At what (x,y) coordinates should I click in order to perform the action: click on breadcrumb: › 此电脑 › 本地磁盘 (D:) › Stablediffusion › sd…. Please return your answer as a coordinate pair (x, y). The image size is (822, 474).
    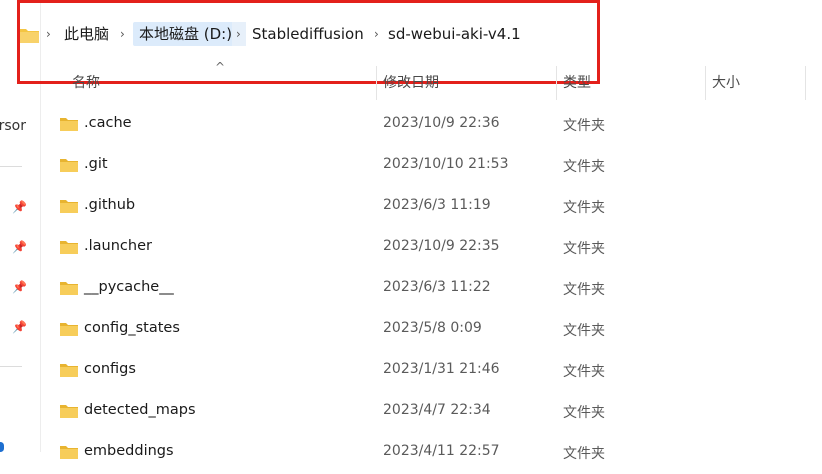
    Looking at the image, I should click on (415, 34).